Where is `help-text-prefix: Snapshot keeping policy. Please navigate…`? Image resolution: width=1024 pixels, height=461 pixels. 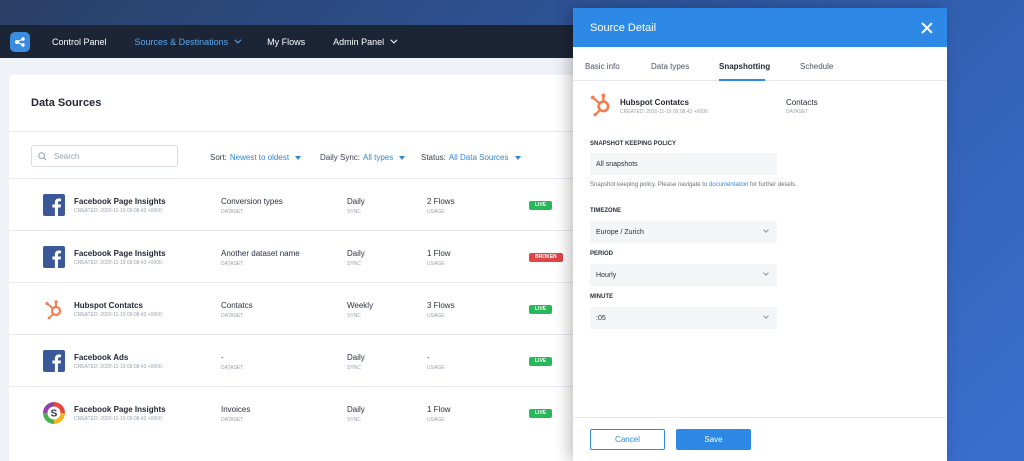
help-text-prefix: Snapshot keeping policy. Please navigate… is located at coordinates (649, 185).